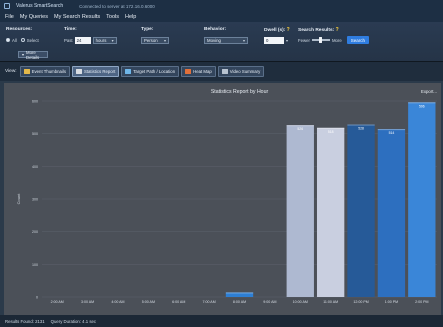  What do you see at coordinates (331, 132) in the screenshot?
I see `bar-value-label: 518` at bounding box center [331, 132].